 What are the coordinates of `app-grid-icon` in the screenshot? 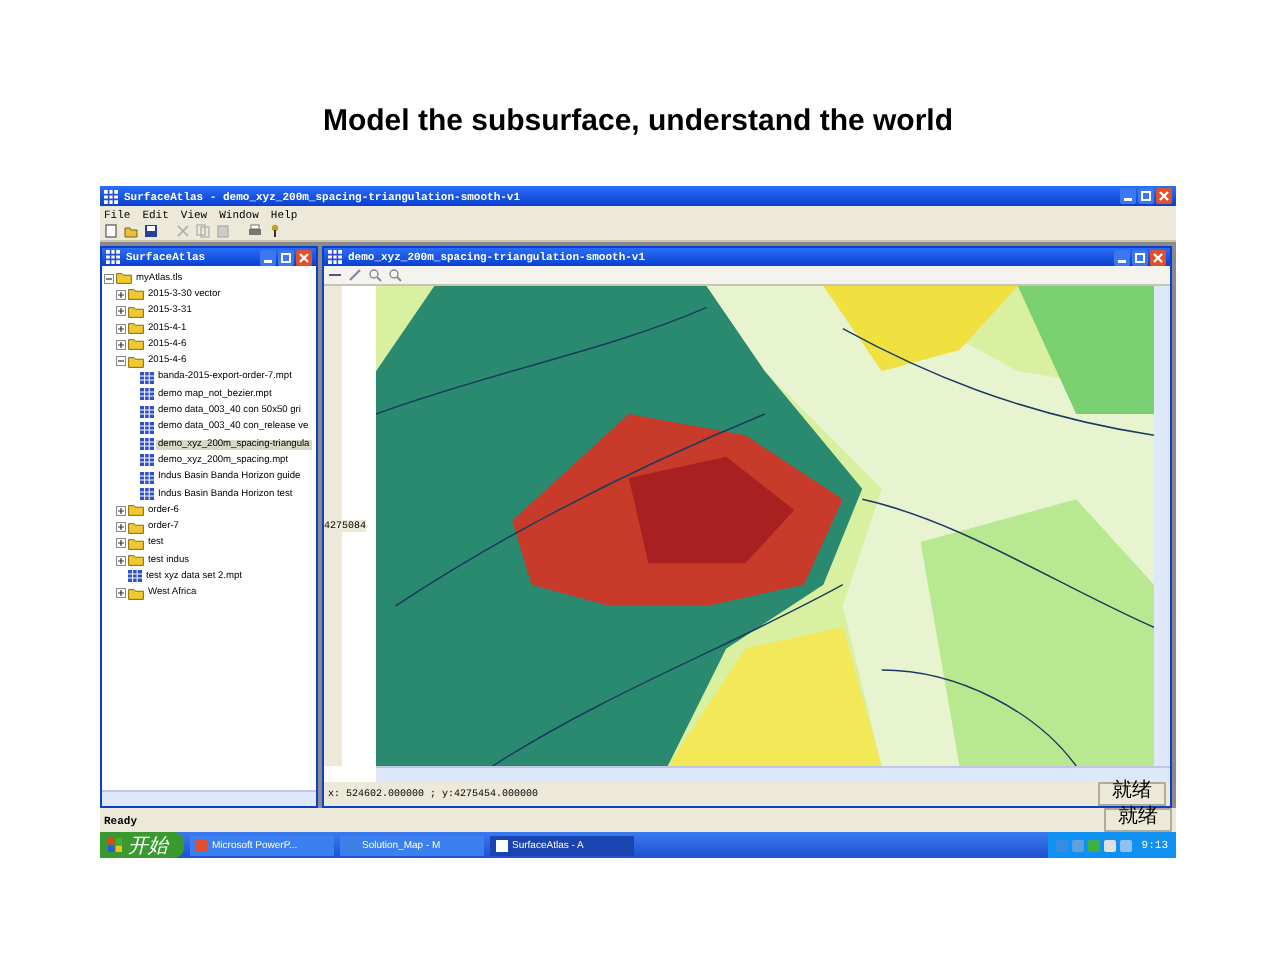 It's located at (111, 196).